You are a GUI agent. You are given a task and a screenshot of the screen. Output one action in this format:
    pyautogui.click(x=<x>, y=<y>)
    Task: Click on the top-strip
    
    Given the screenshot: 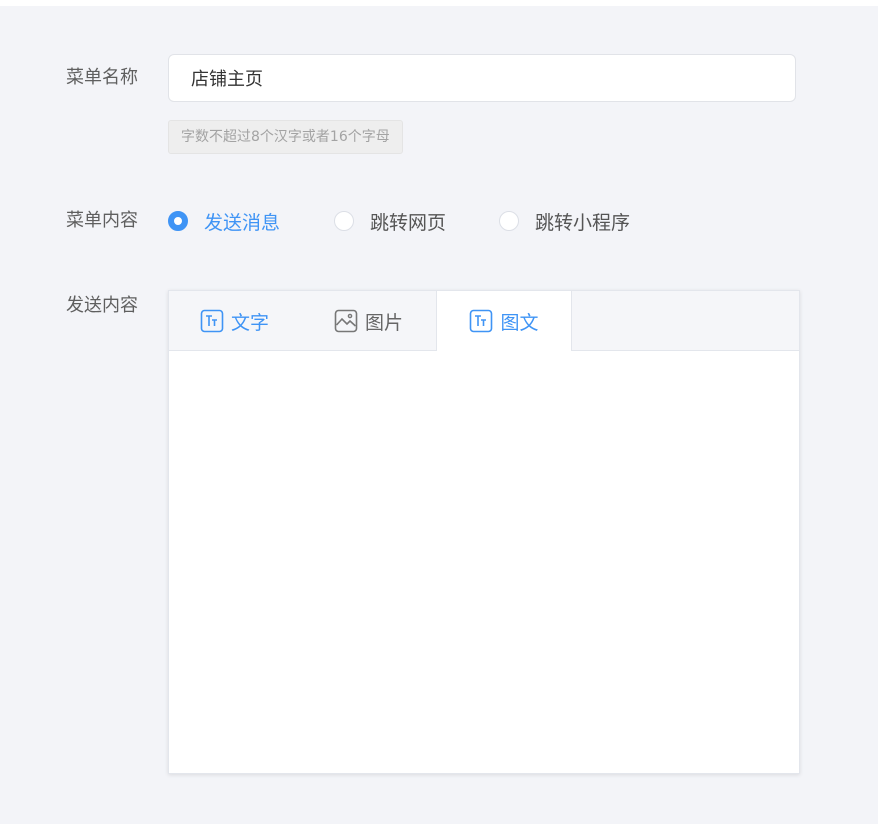 What is the action you would take?
    pyautogui.click(x=439, y=3)
    